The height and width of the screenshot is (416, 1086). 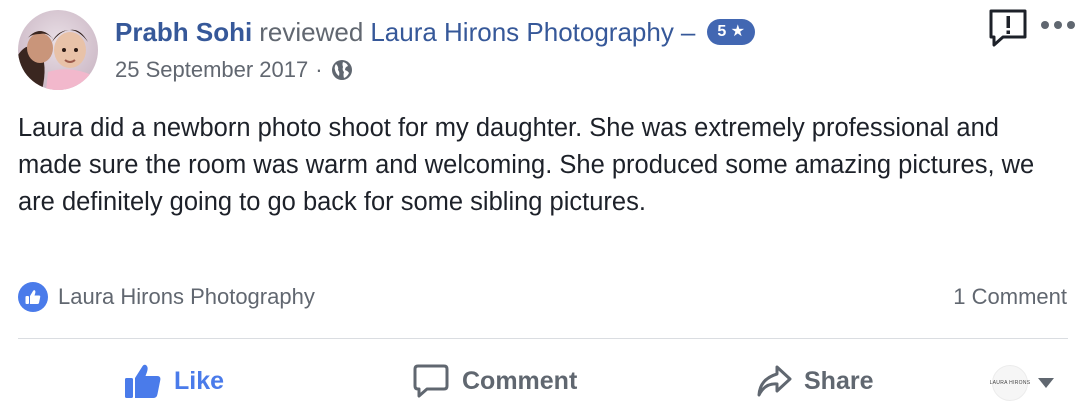 I want to click on reviewer-avatar, so click(x=58, y=50).